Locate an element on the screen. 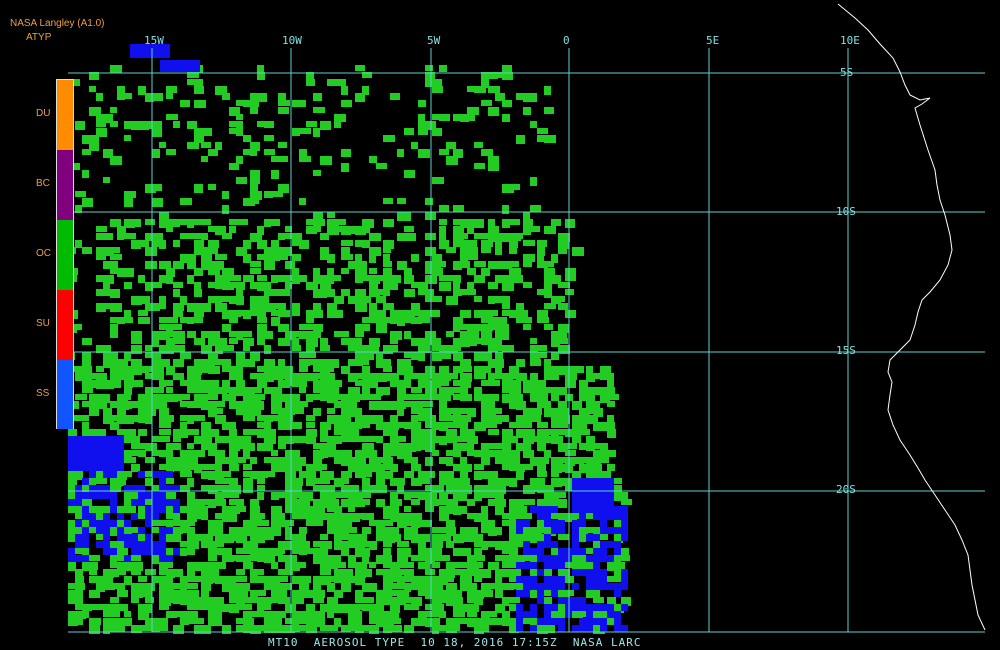 Image resolution: width=1000 pixels, height=650 pixels. lon-label-5e: 5E is located at coordinates (713, 40).